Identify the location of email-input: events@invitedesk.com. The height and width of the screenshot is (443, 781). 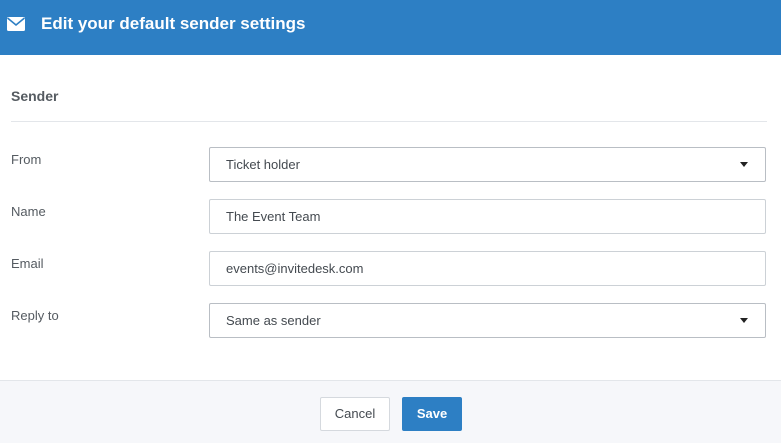
(487, 268).